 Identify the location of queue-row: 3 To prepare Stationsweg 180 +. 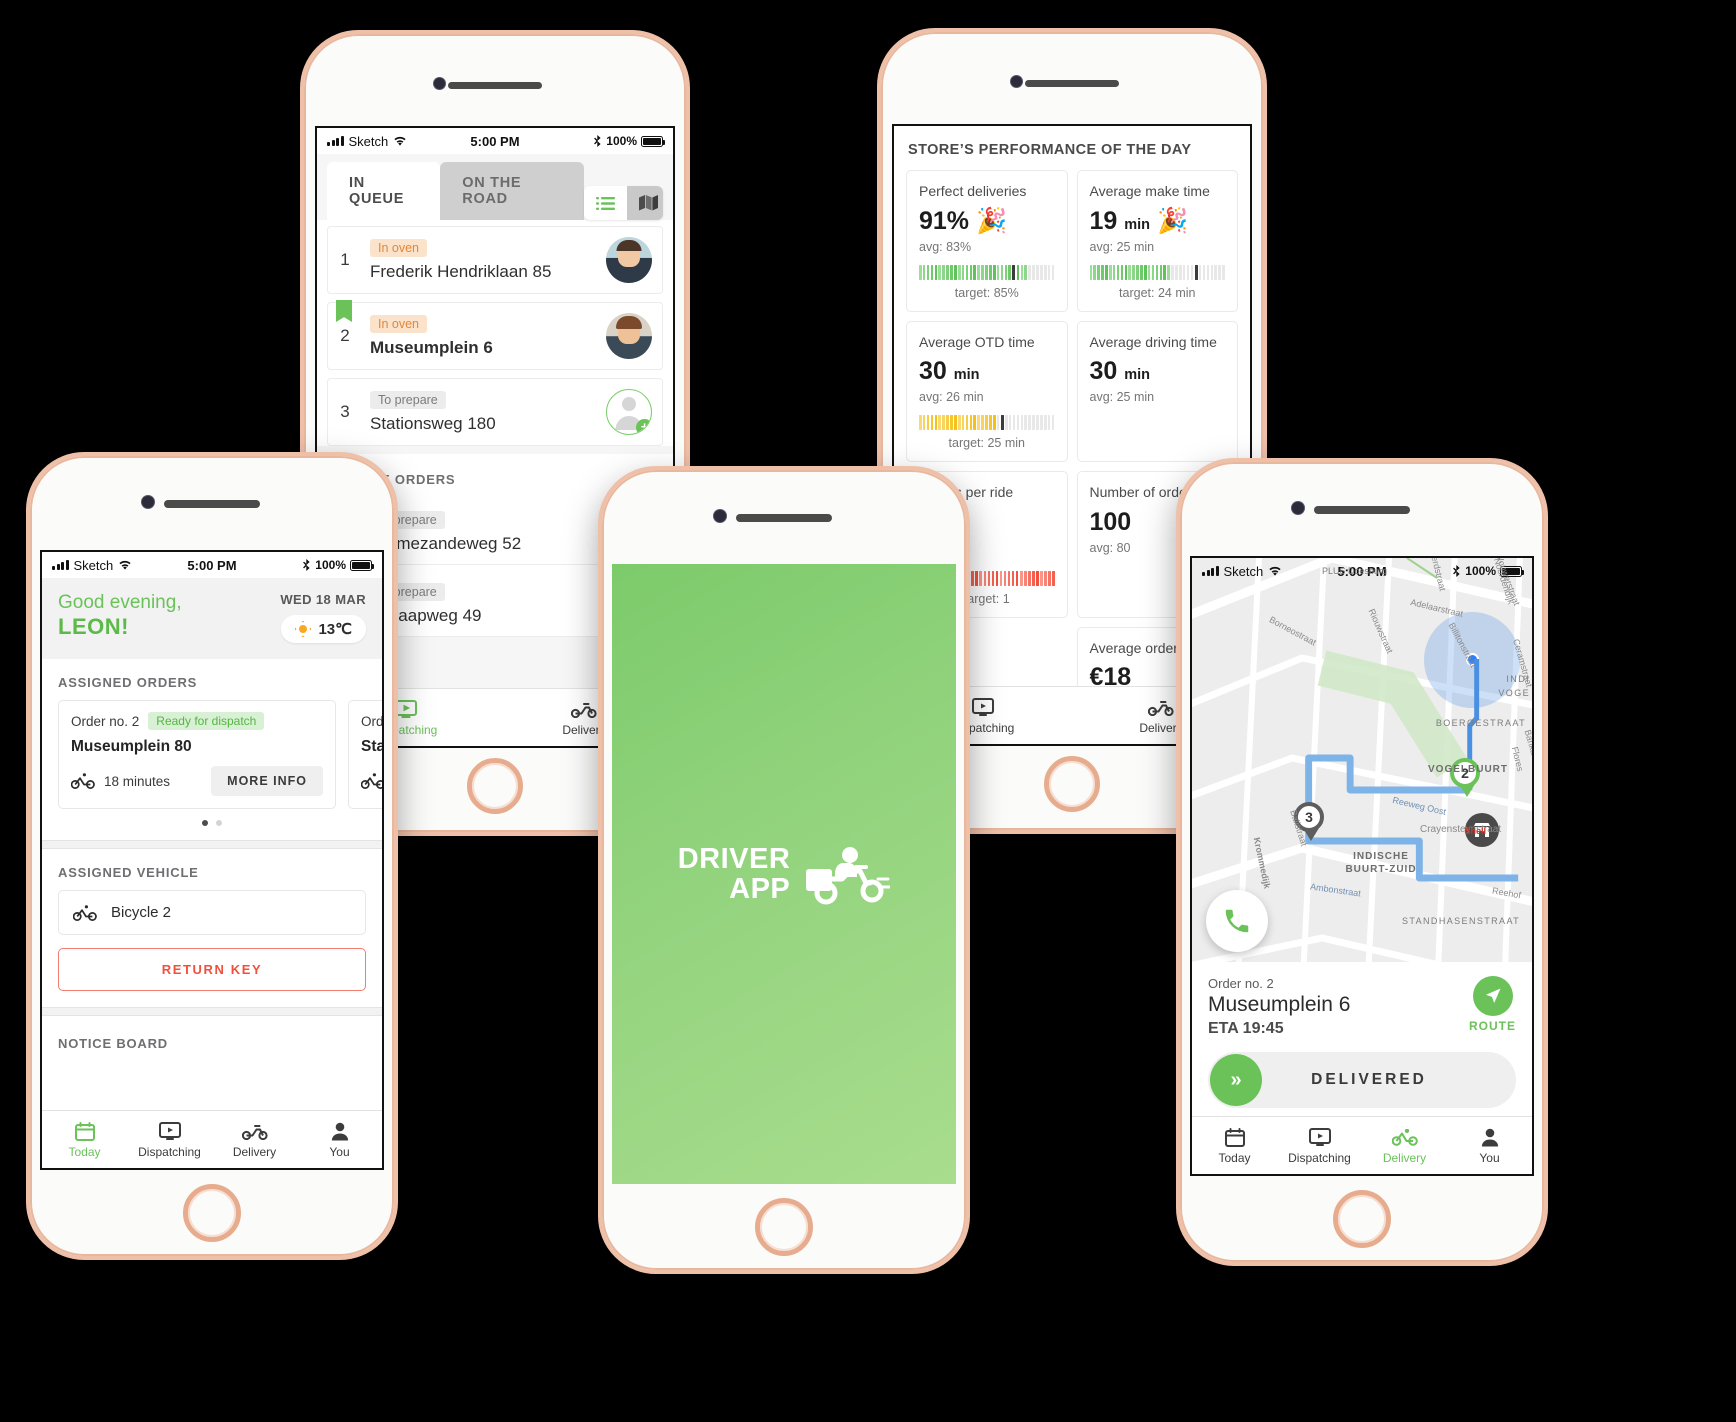
(495, 412).